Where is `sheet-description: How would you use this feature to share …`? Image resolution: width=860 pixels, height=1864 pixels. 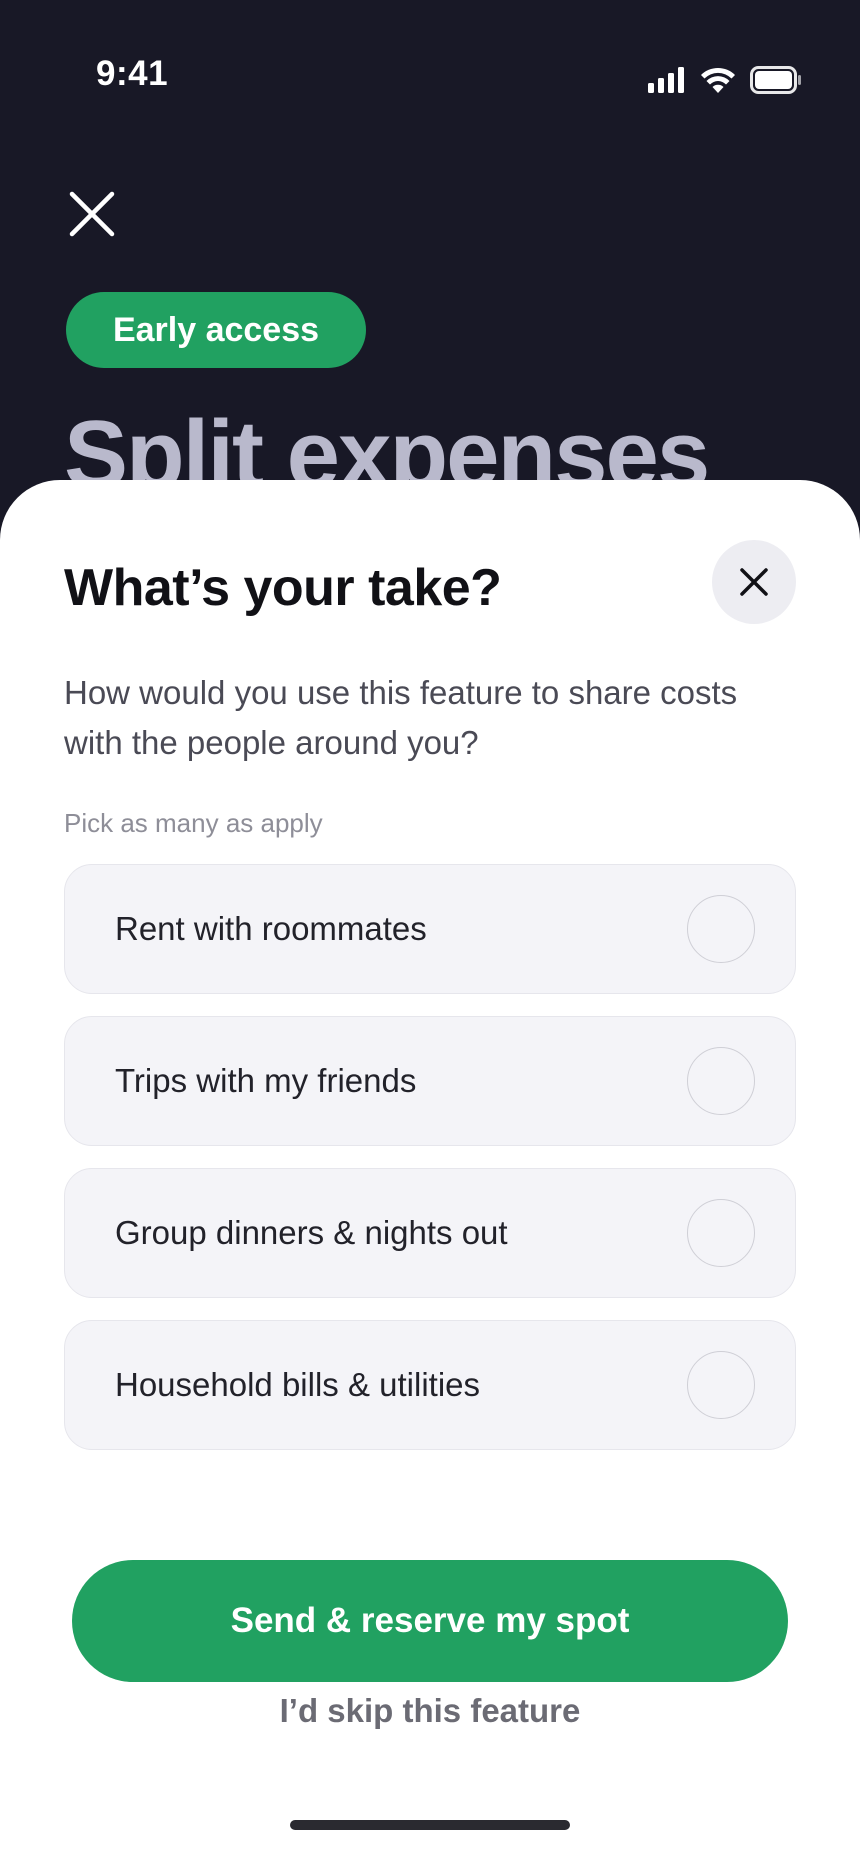
sheet-description: How would you use this feature to share … is located at coordinates (401, 717).